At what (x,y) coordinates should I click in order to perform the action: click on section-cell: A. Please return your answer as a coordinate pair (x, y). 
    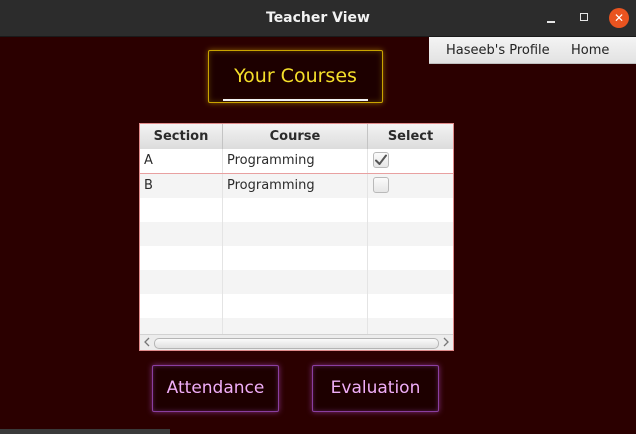
    Looking at the image, I should click on (181, 161).